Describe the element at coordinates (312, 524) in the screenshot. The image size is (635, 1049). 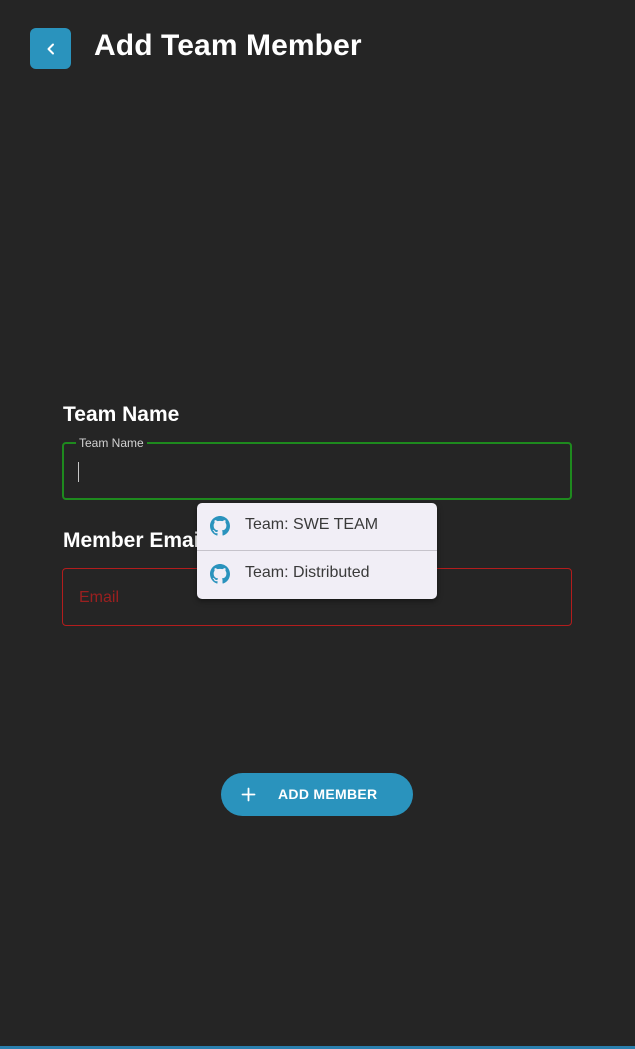
I see `suggestion-label: Team: SWE TEAM` at that location.